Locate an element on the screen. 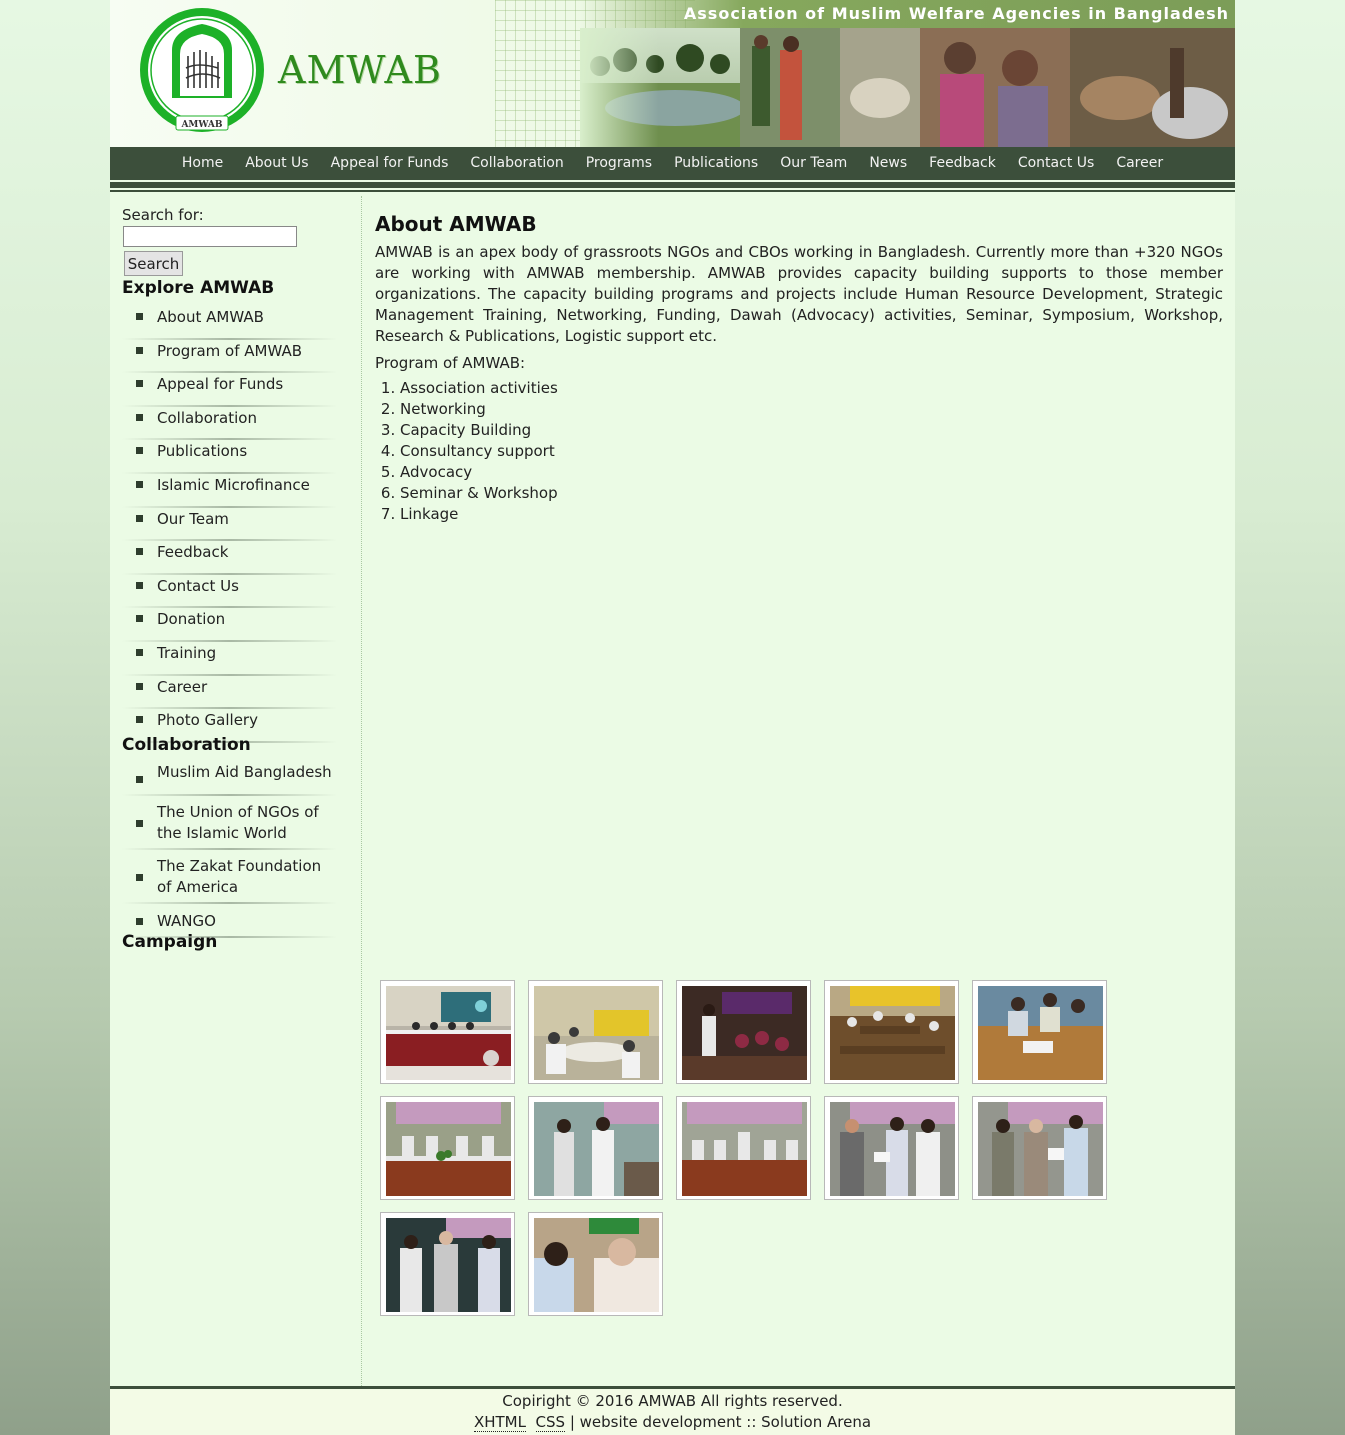 Image resolution: width=1345 pixels, height=1435 pixels. sidebar-collab-zakat-foundation: The Zakat Foundation of America is located at coordinates (229, 877).